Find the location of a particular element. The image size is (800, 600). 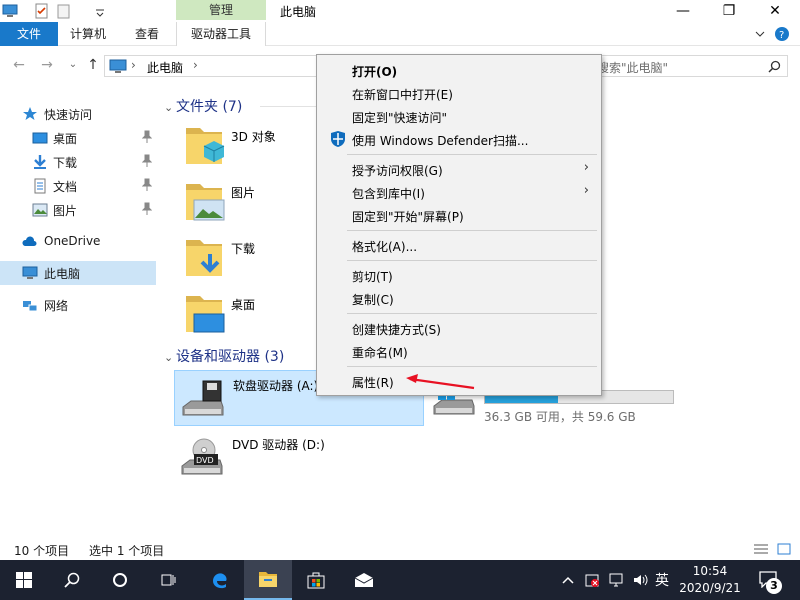

status-item-count: 10 个项目 is located at coordinates (42, 551).